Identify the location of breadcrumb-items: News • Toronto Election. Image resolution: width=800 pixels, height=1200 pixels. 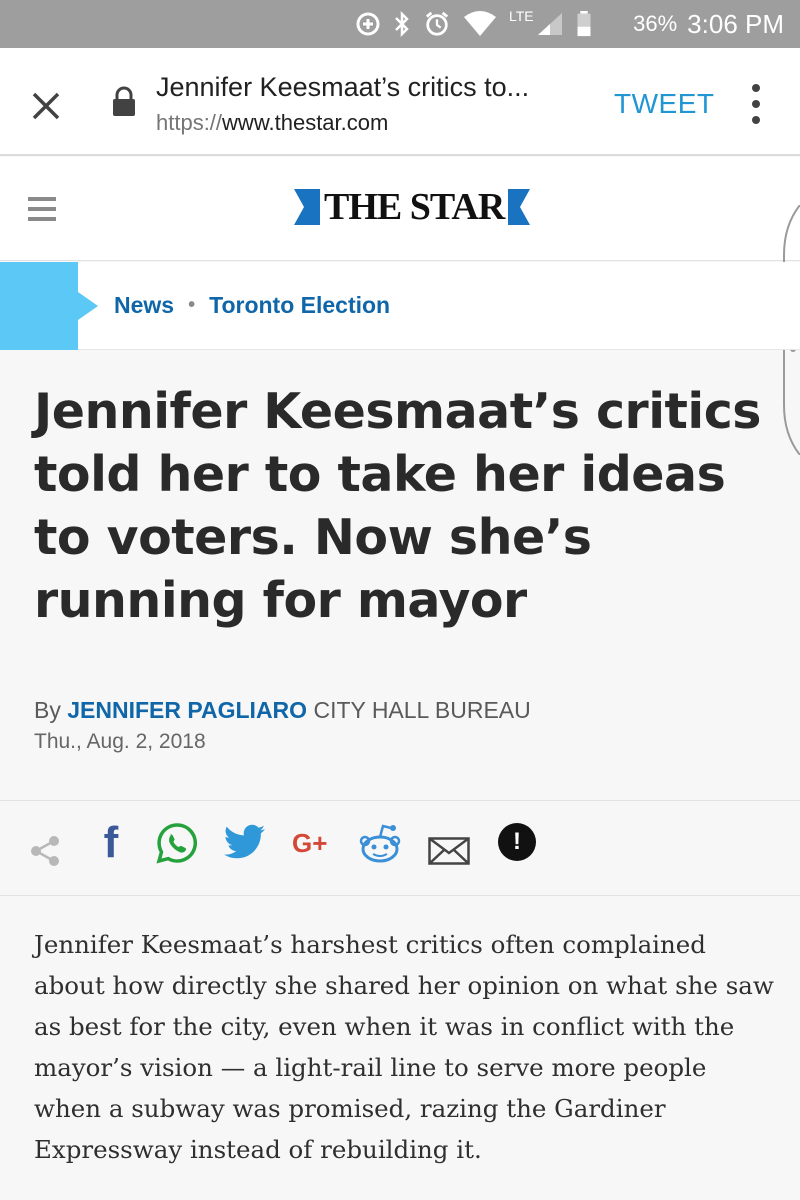
(252, 305).